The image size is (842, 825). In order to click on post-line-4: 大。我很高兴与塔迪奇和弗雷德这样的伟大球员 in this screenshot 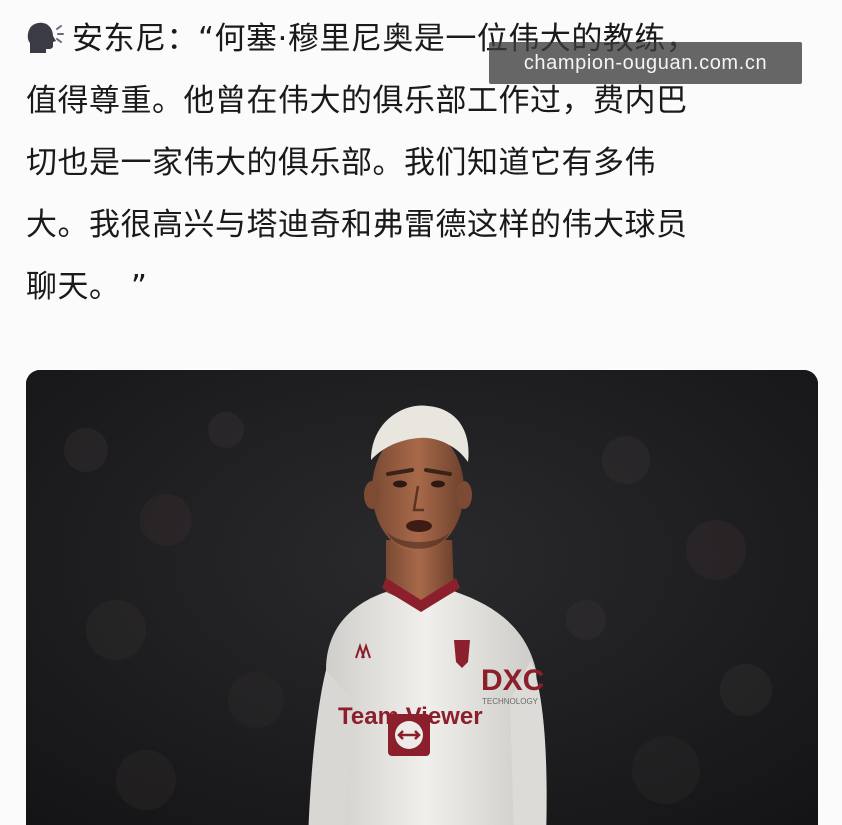, I will do `click(357, 225)`.